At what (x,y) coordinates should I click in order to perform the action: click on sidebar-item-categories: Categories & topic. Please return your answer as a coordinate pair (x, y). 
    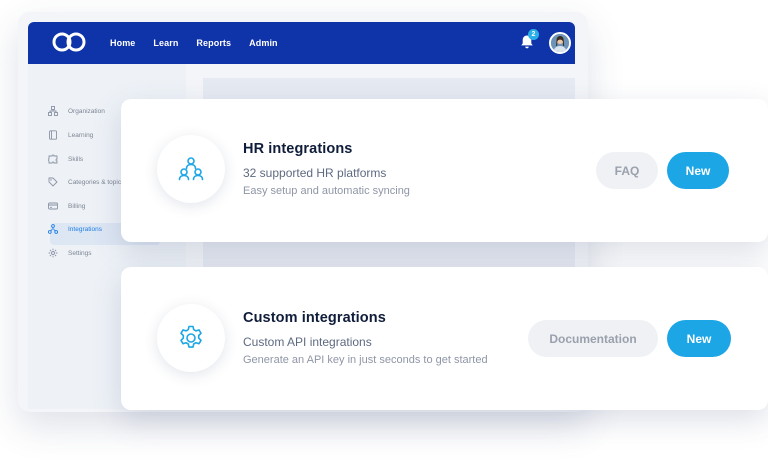
    Looking at the image, I should click on (84, 182).